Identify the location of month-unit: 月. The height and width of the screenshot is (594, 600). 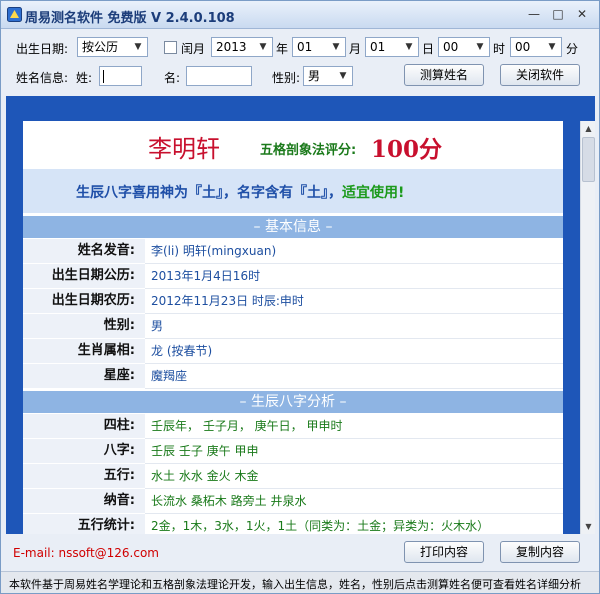
(355, 49).